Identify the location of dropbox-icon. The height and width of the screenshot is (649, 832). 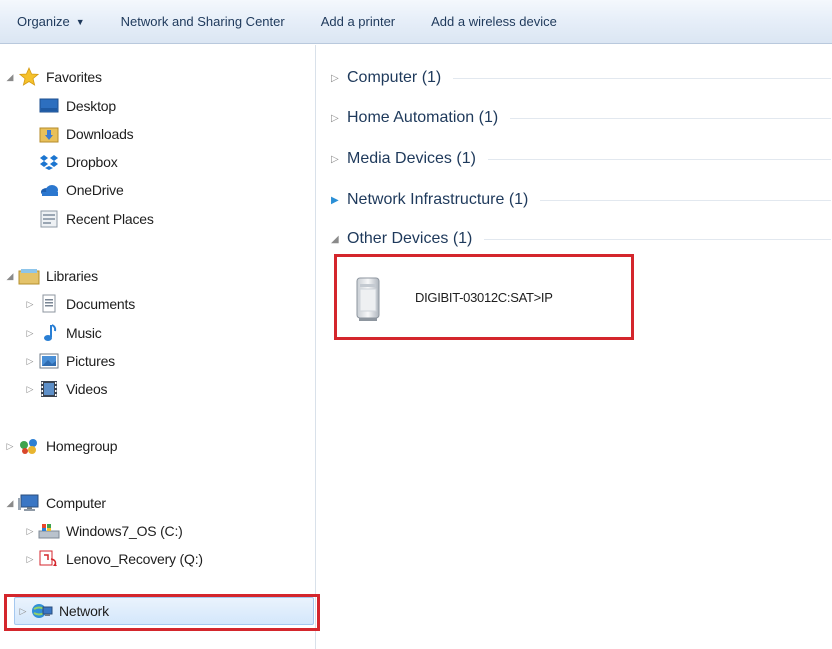
(49, 162).